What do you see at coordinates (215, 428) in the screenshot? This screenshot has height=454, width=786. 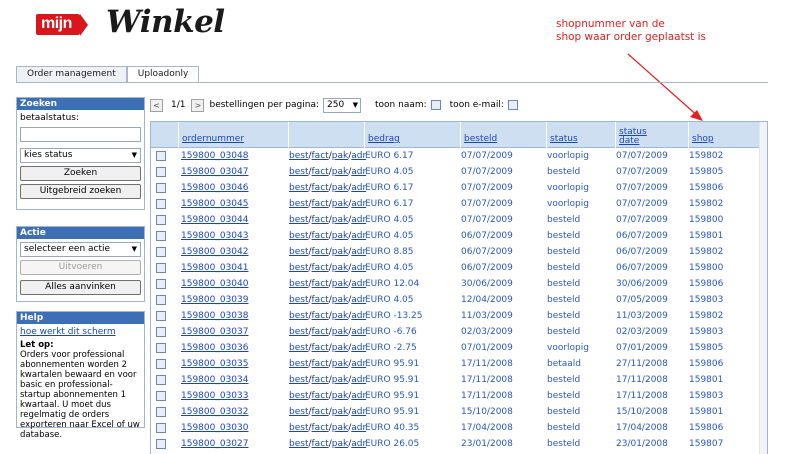 I see `order-number-link: 159800_03030` at bounding box center [215, 428].